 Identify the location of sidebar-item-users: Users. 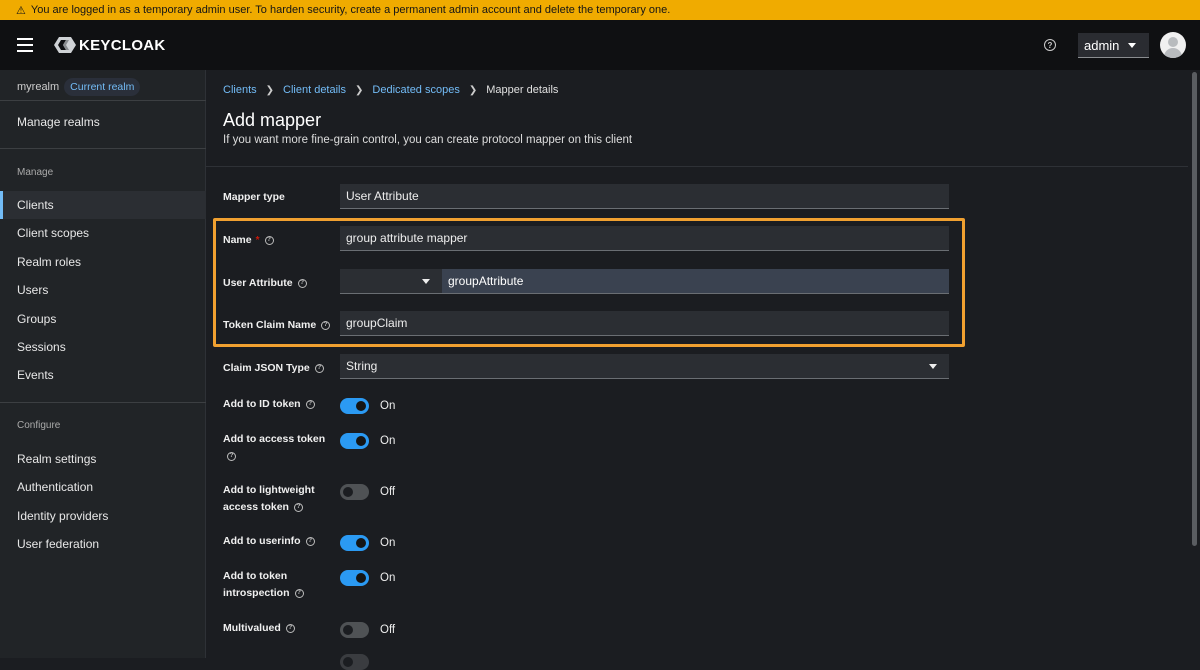
(103, 290).